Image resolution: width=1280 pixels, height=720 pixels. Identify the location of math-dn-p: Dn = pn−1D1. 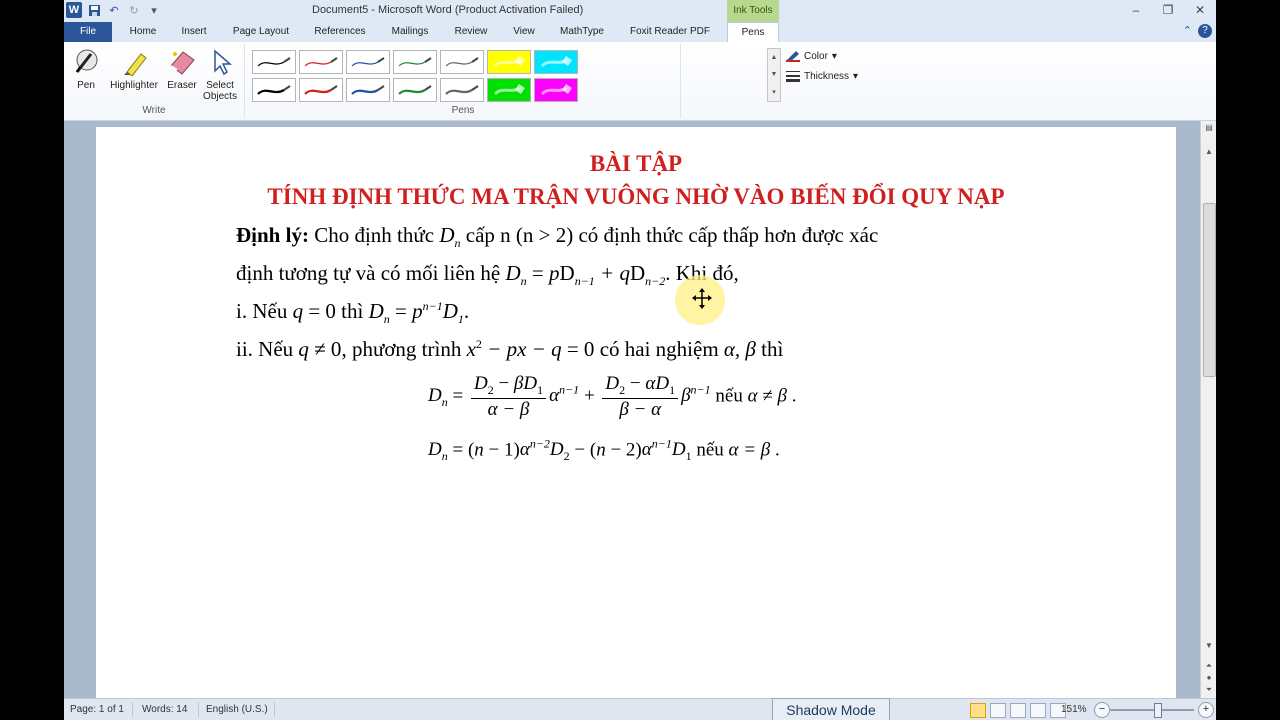
(416, 313).